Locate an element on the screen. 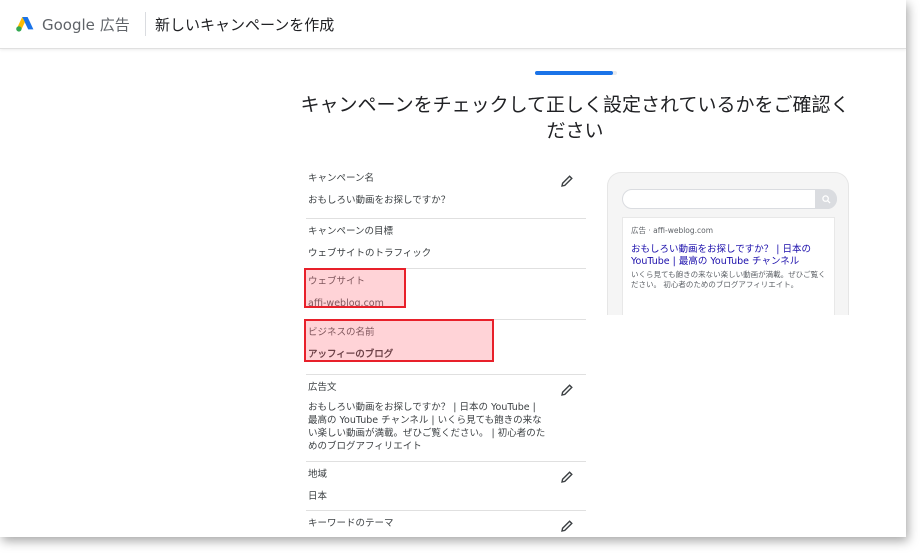 This screenshot has height=555, width=921. progress-fill is located at coordinates (574, 73).